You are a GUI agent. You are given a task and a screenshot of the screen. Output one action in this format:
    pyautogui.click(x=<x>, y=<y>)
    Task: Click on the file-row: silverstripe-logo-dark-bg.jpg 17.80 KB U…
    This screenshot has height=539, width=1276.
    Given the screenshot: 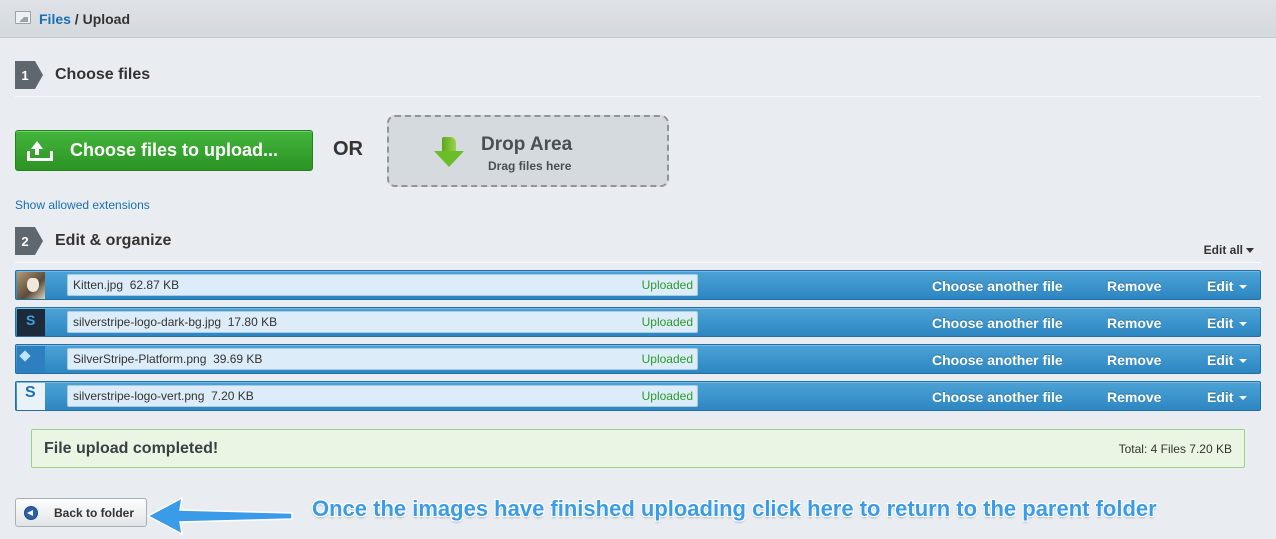 What is the action you would take?
    pyautogui.click(x=638, y=322)
    